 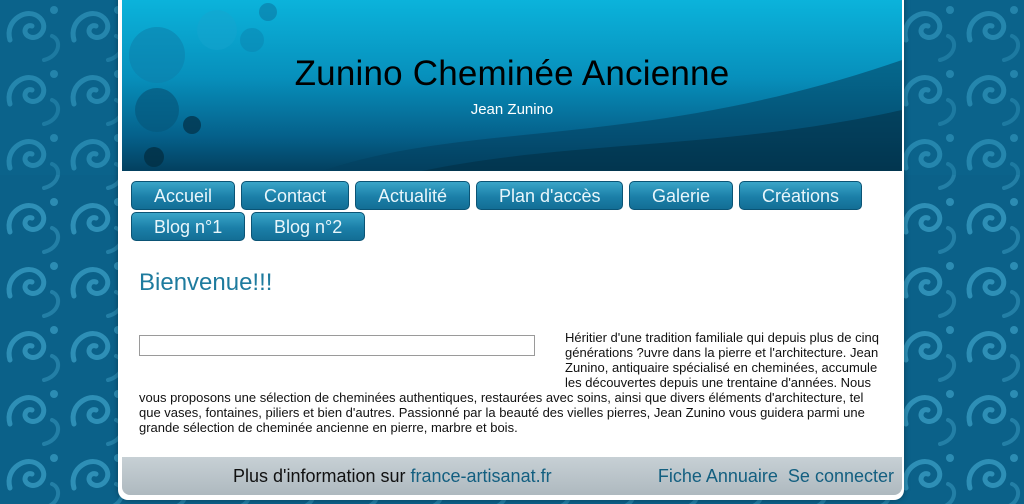 What do you see at coordinates (512, 73) in the screenshot?
I see `site-title: Zunino Cheminée Ancienne` at bounding box center [512, 73].